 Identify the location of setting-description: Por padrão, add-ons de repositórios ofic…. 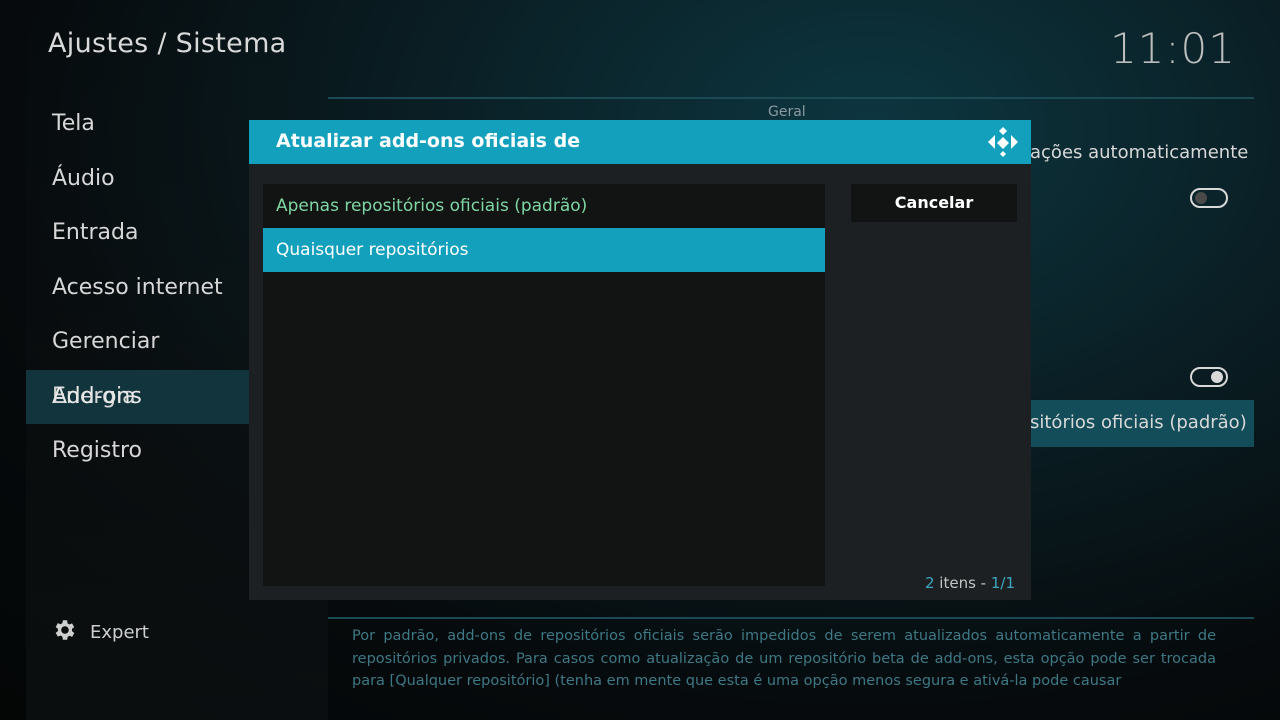
(784, 658).